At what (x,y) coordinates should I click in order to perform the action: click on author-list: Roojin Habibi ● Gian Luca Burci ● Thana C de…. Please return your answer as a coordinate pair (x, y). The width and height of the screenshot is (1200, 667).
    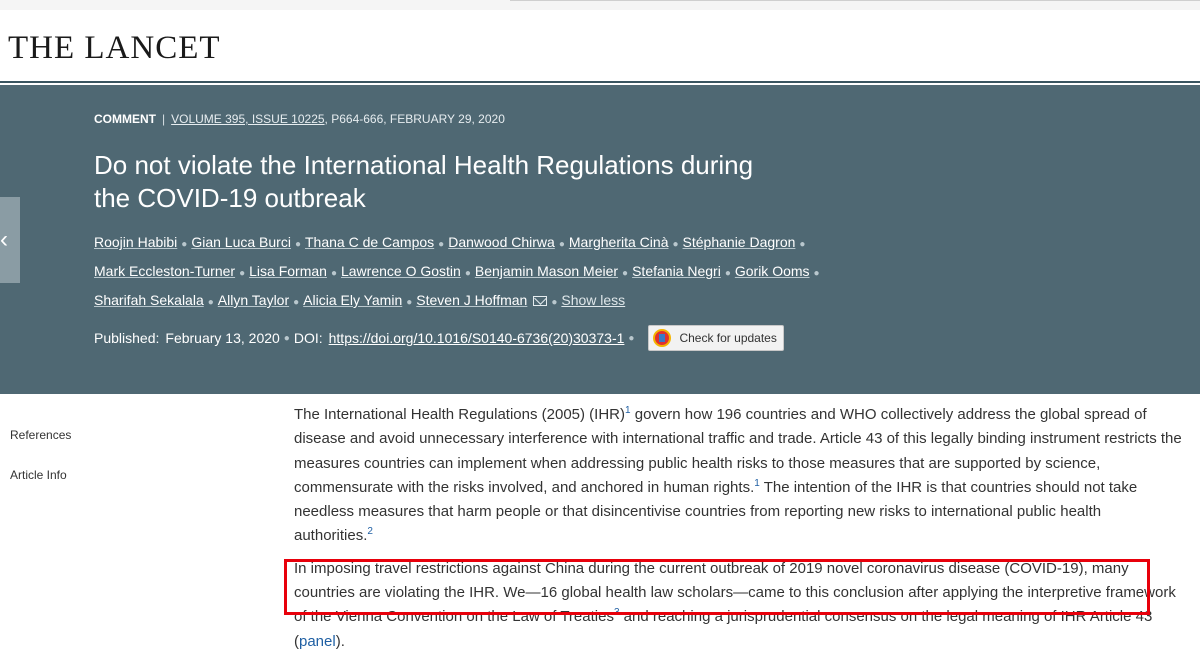
    Looking at the image, I should click on (457, 271).